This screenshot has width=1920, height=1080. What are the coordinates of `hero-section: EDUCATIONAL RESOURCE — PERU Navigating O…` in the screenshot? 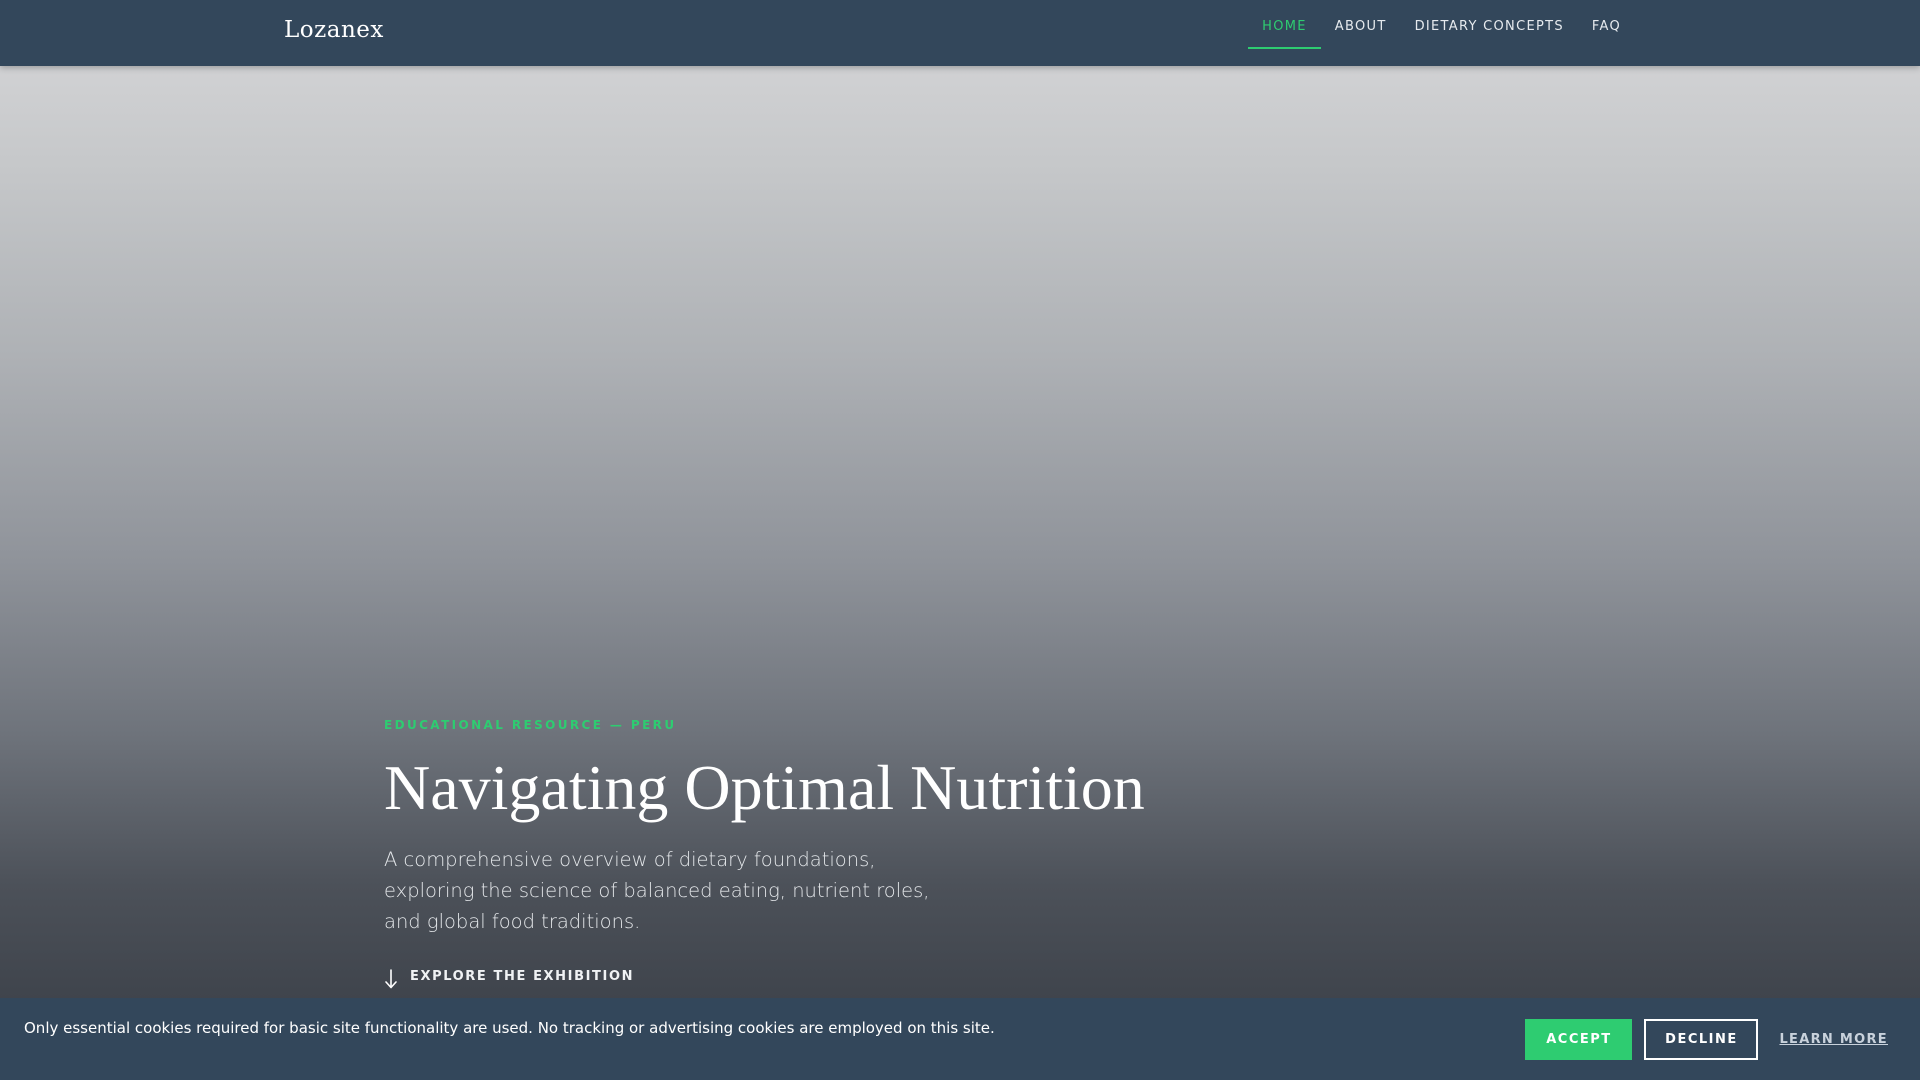 It's located at (834, 853).